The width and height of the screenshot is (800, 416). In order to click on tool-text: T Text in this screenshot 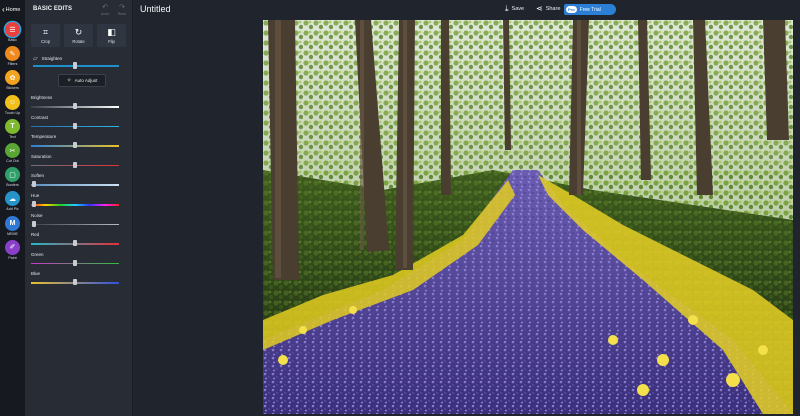, I will do `click(12, 130)`.